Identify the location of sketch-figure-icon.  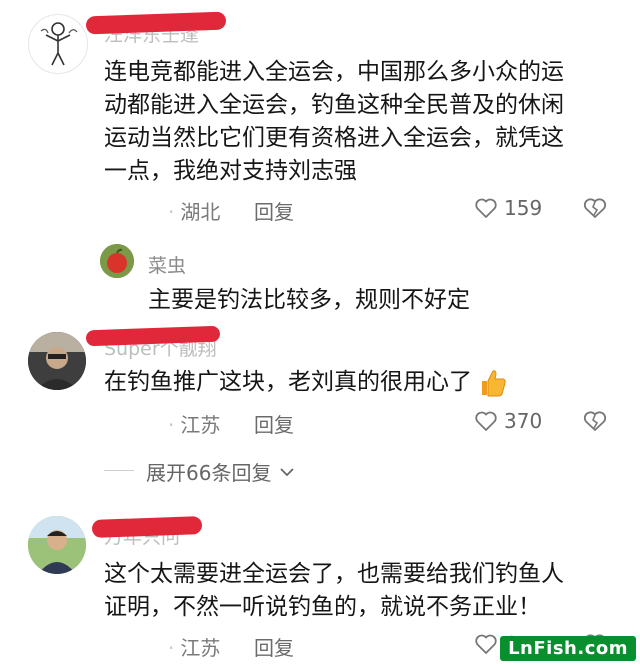
(59, 44).